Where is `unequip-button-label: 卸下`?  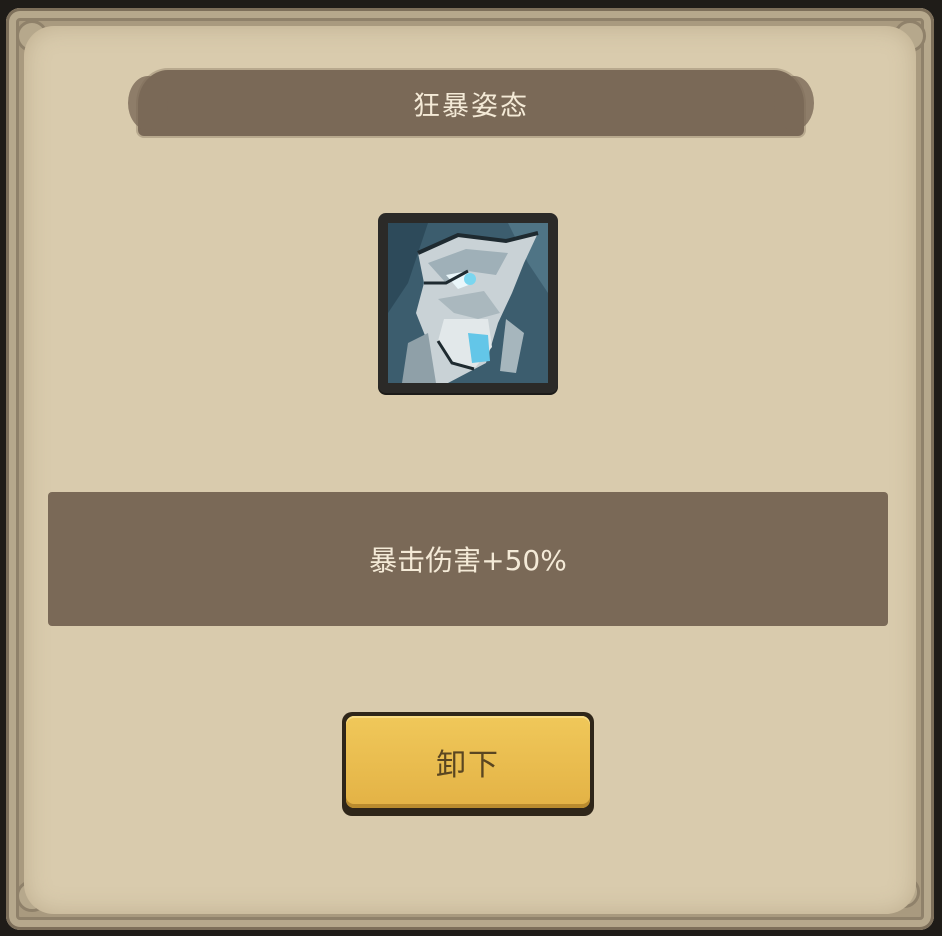 unequip-button-label: 卸下 is located at coordinates (468, 765).